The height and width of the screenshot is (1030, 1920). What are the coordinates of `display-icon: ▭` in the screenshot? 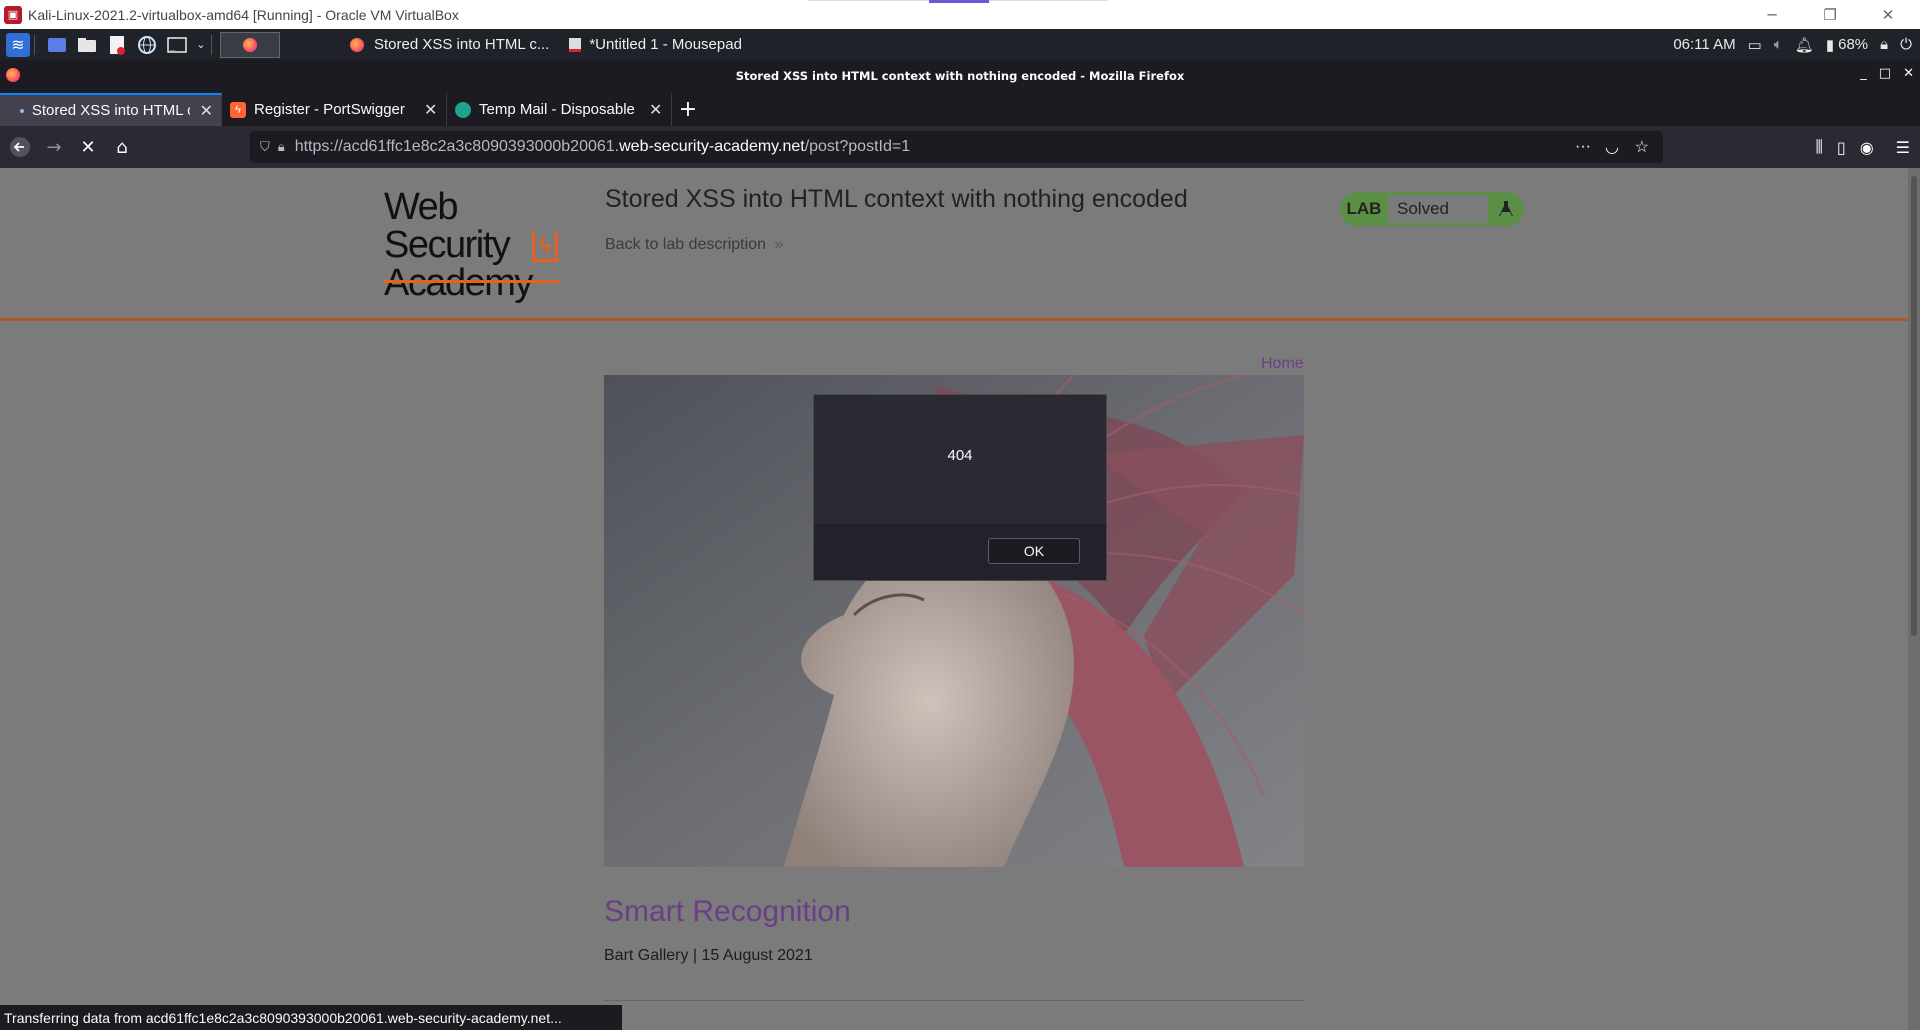 It's located at (1755, 45).